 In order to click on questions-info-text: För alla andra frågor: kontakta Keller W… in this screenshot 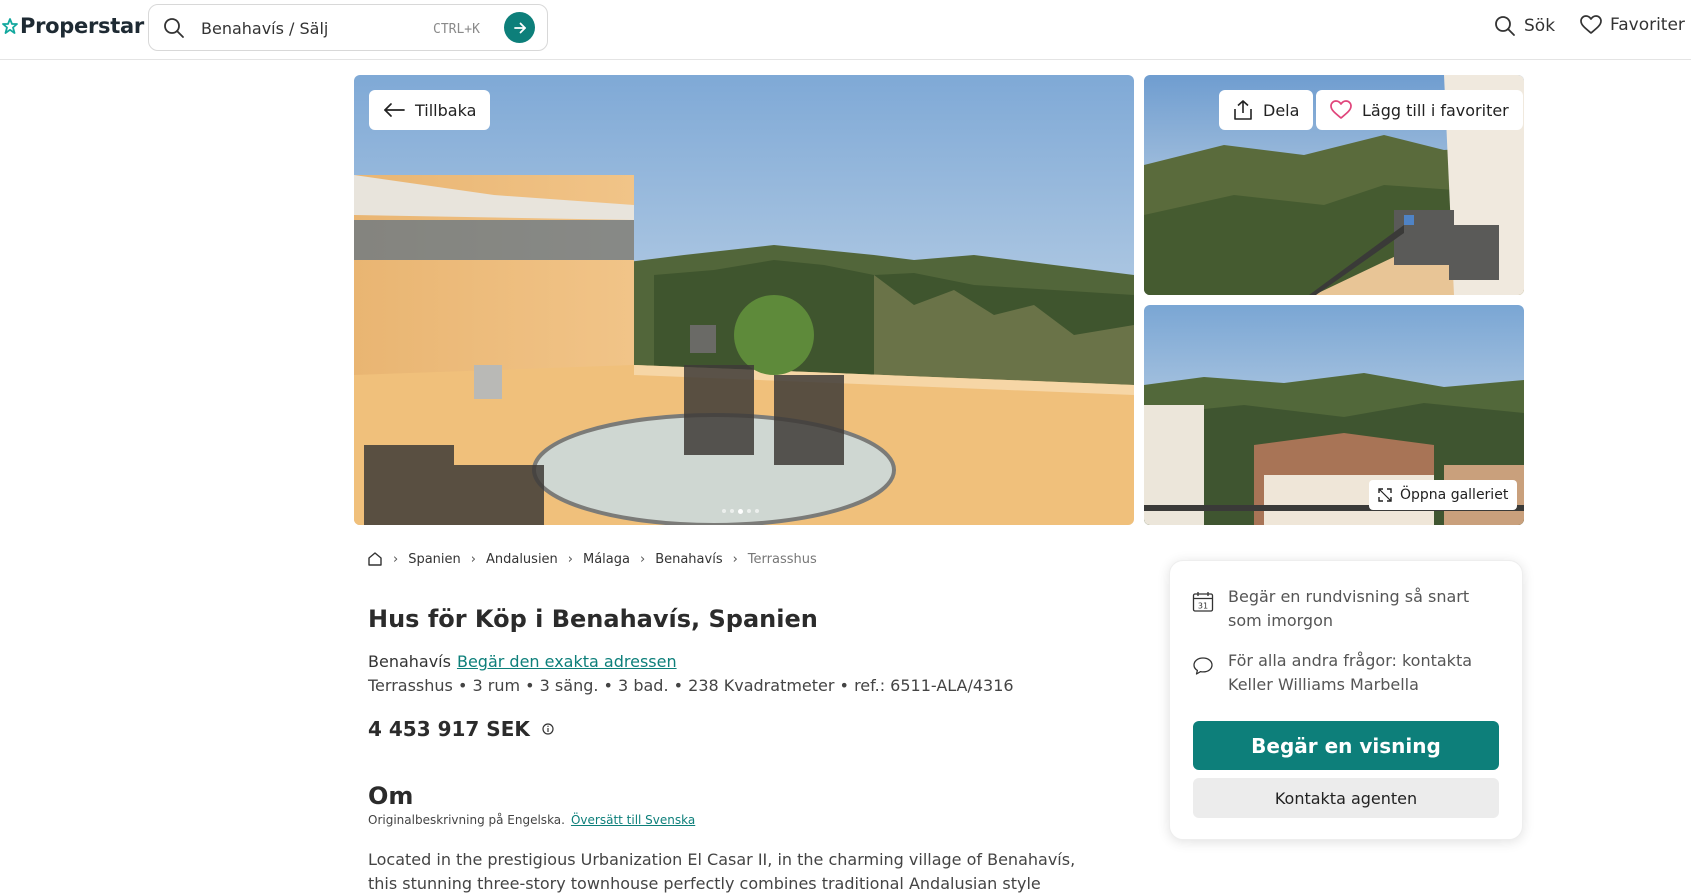, I will do `click(1350, 672)`.